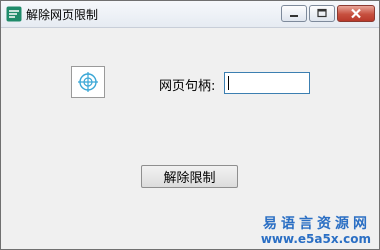 This screenshot has width=380, height=250. I want to click on text-caret, so click(228, 83).